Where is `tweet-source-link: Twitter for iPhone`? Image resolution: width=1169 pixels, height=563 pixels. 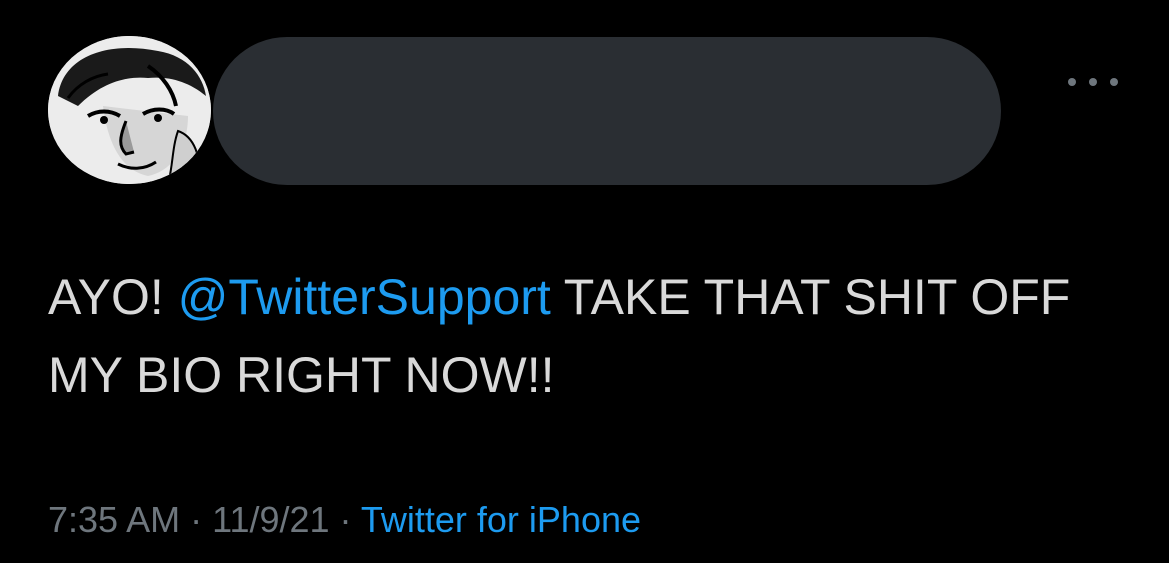 tweet-source-link: Twitter for iPhone is located at coordinates (501, 519).